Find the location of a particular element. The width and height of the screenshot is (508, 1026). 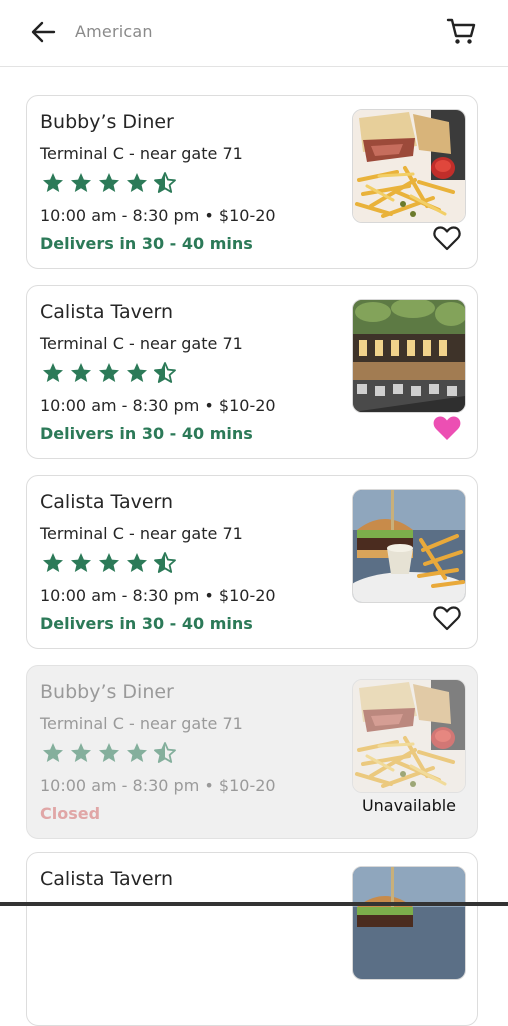

top-bar: American is located at coordinates (254, 33).